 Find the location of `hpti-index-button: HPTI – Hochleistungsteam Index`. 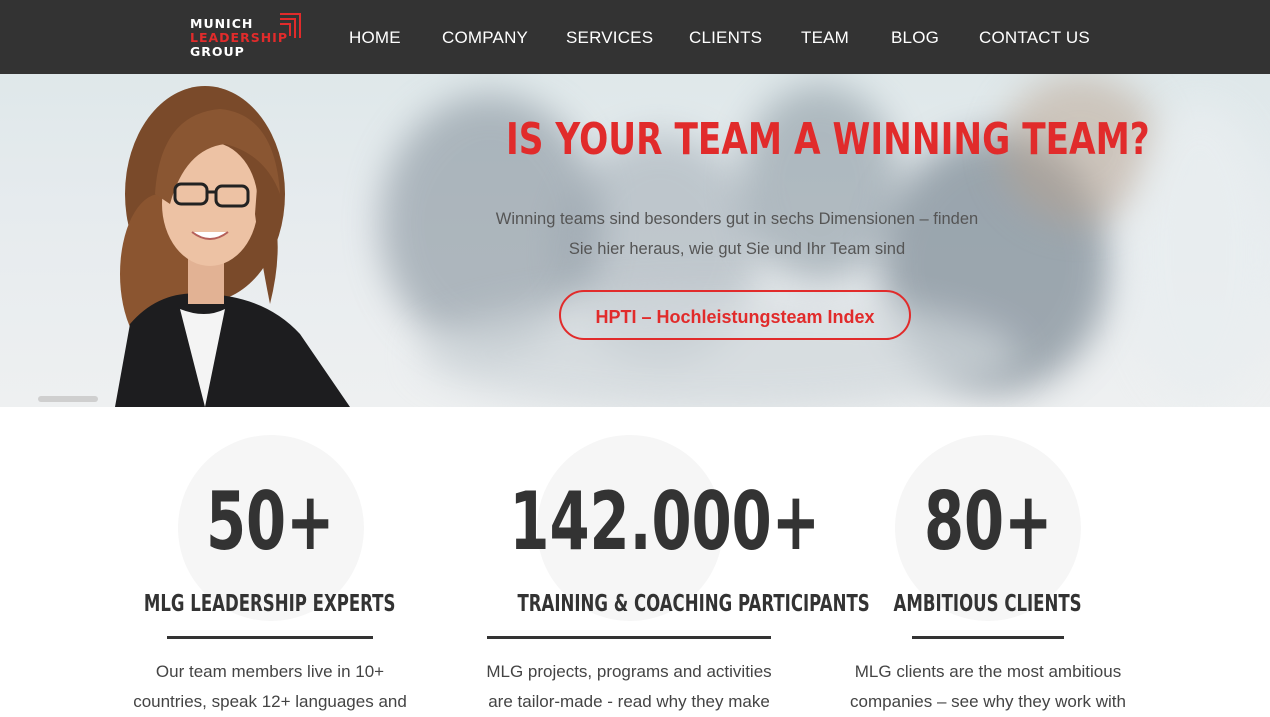

hpti-index-button: HPTI – Hochleistungsteam Index is located at coordinates (735, 315).